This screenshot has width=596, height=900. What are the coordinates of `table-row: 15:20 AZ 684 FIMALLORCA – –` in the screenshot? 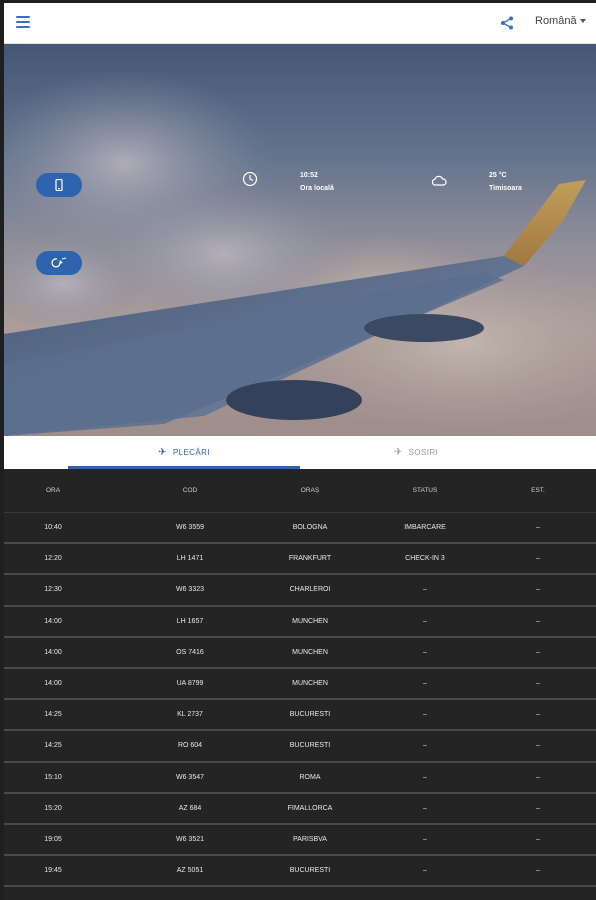 It's located at (300, 809).